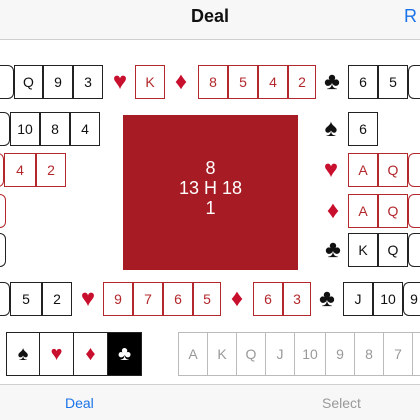 The image size is (420, 420). What do you see at coordinates (251, 354) in the screenshot?
I see `rank-button: Q` at bounding box center [251, 354].